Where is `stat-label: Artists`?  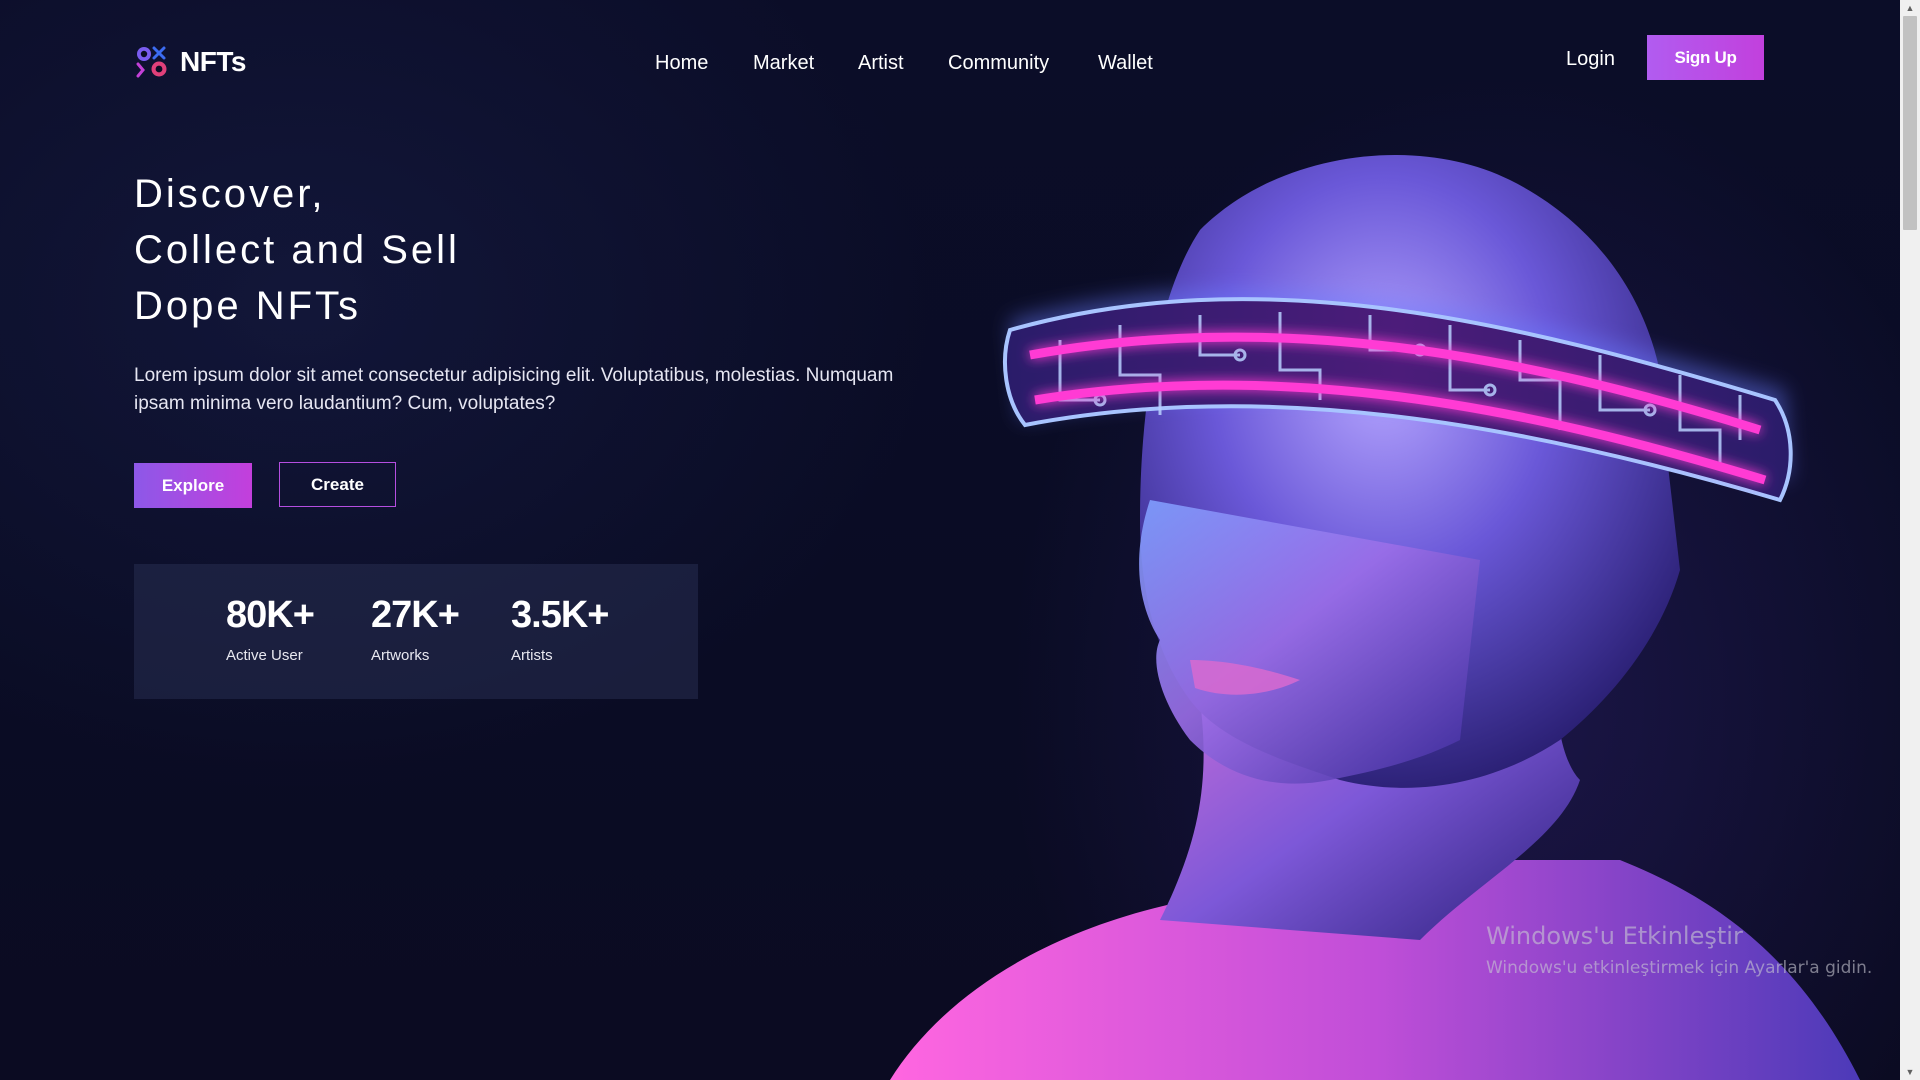
stat-label: Artists is located at coordinates (532, 655).